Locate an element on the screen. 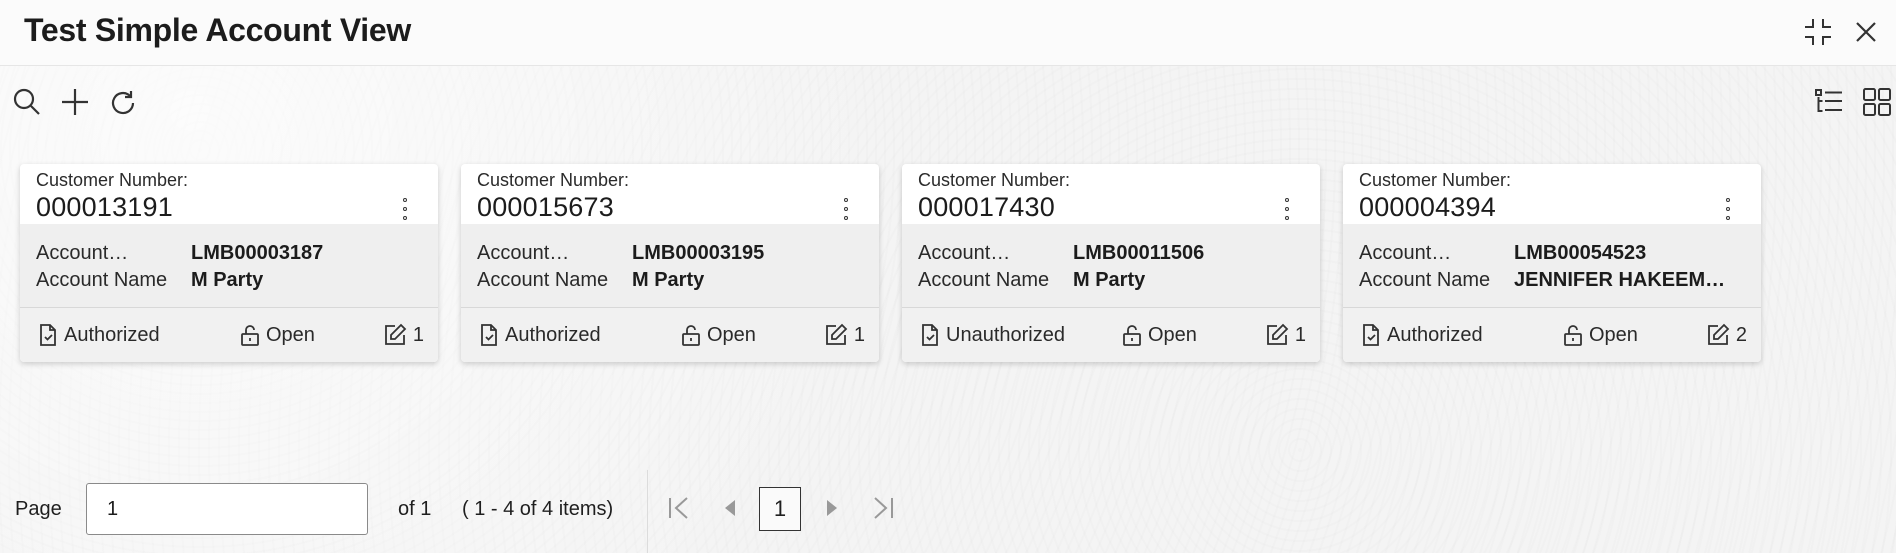 Image resolution: width=1896 pixels, height=553 pixels. card-header: Customer Number: 000015673 is located at coordinates (670, 194).